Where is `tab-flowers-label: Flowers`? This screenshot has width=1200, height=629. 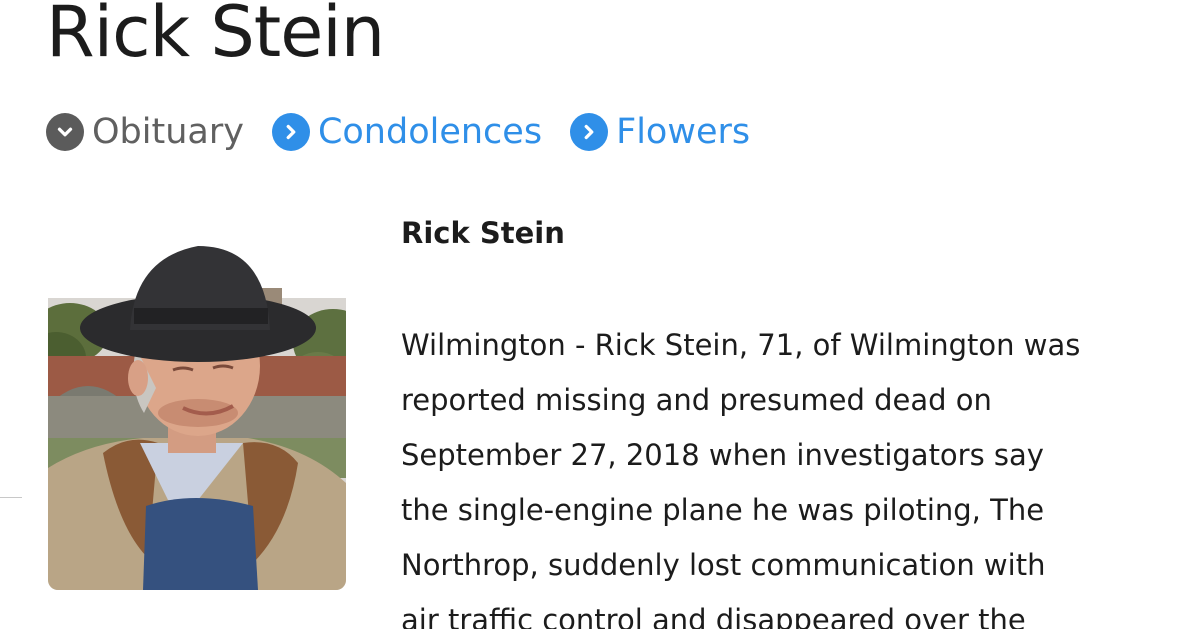 tab-flowers-label: Flowers is located at coordinates (683, 132).